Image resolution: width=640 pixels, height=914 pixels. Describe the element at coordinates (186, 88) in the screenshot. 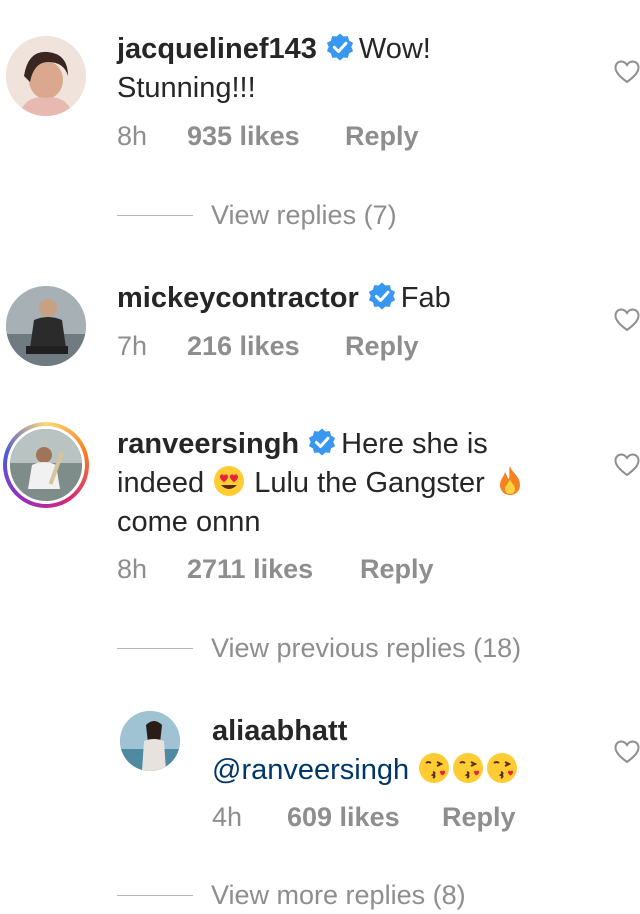

I see `comment-body-continued: Stunning!!!` at that location.